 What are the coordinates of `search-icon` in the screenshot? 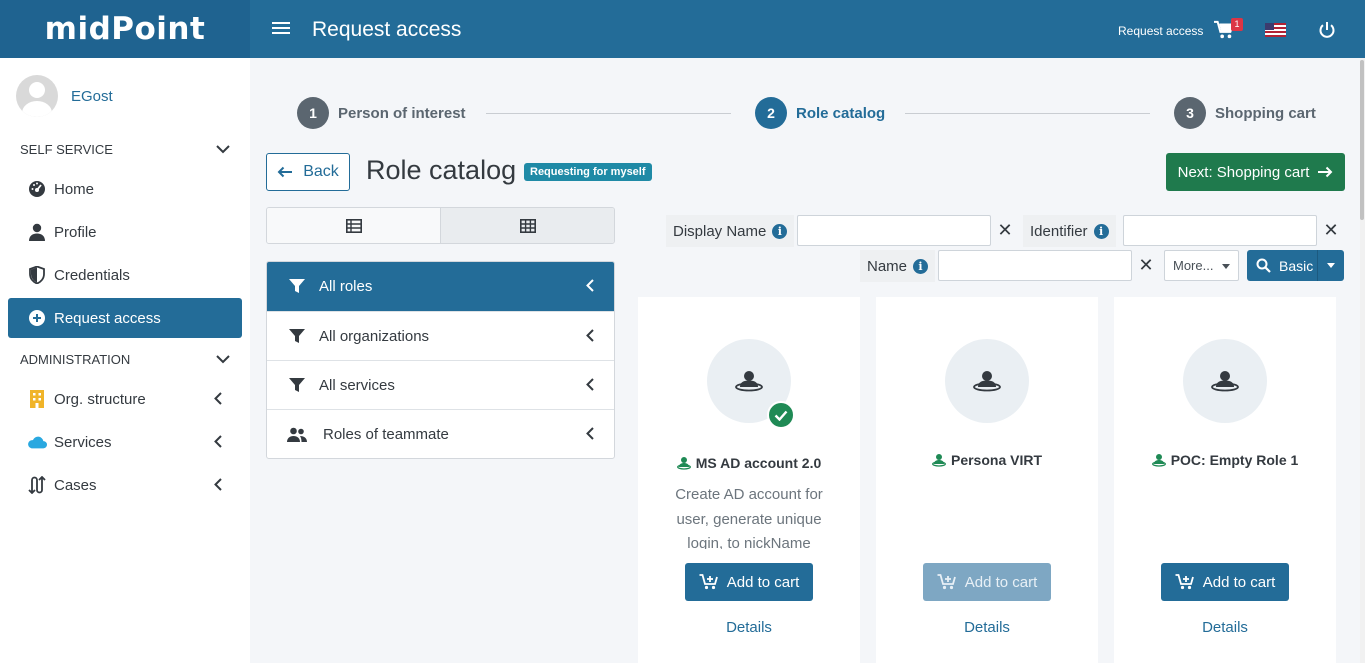 It's located at (1263, 265).